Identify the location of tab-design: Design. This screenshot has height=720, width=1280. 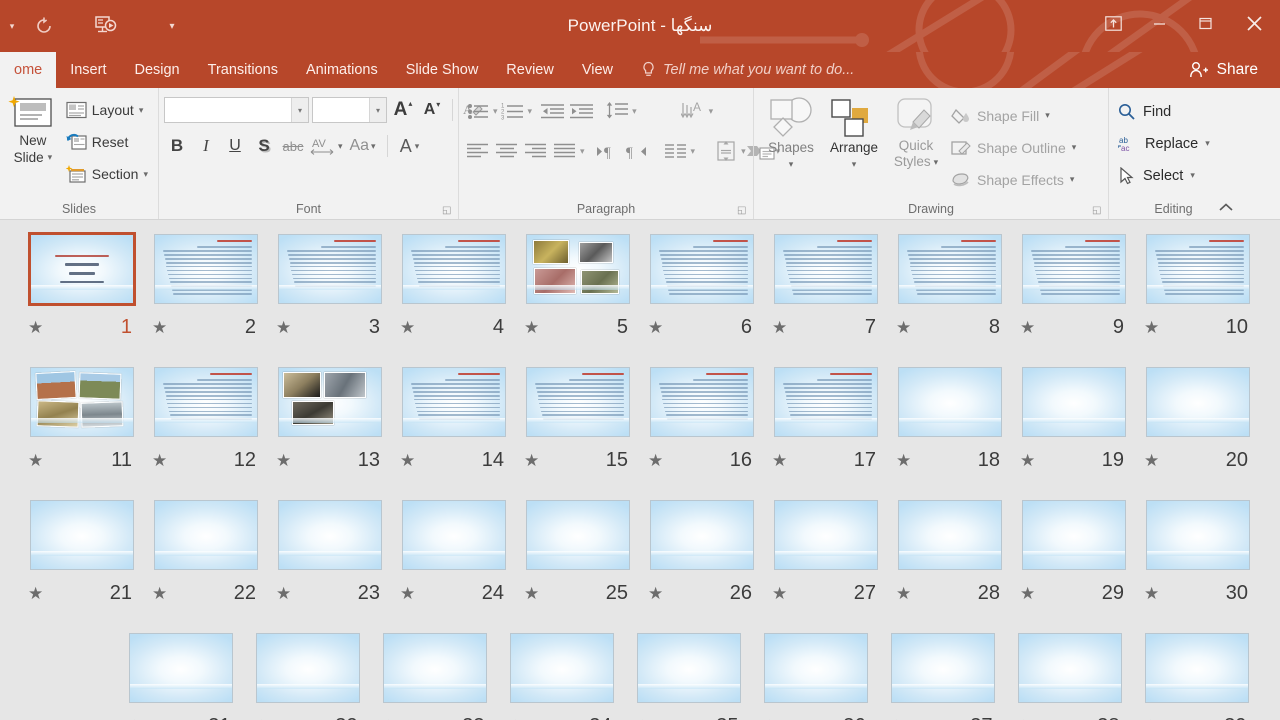
(156, 70).